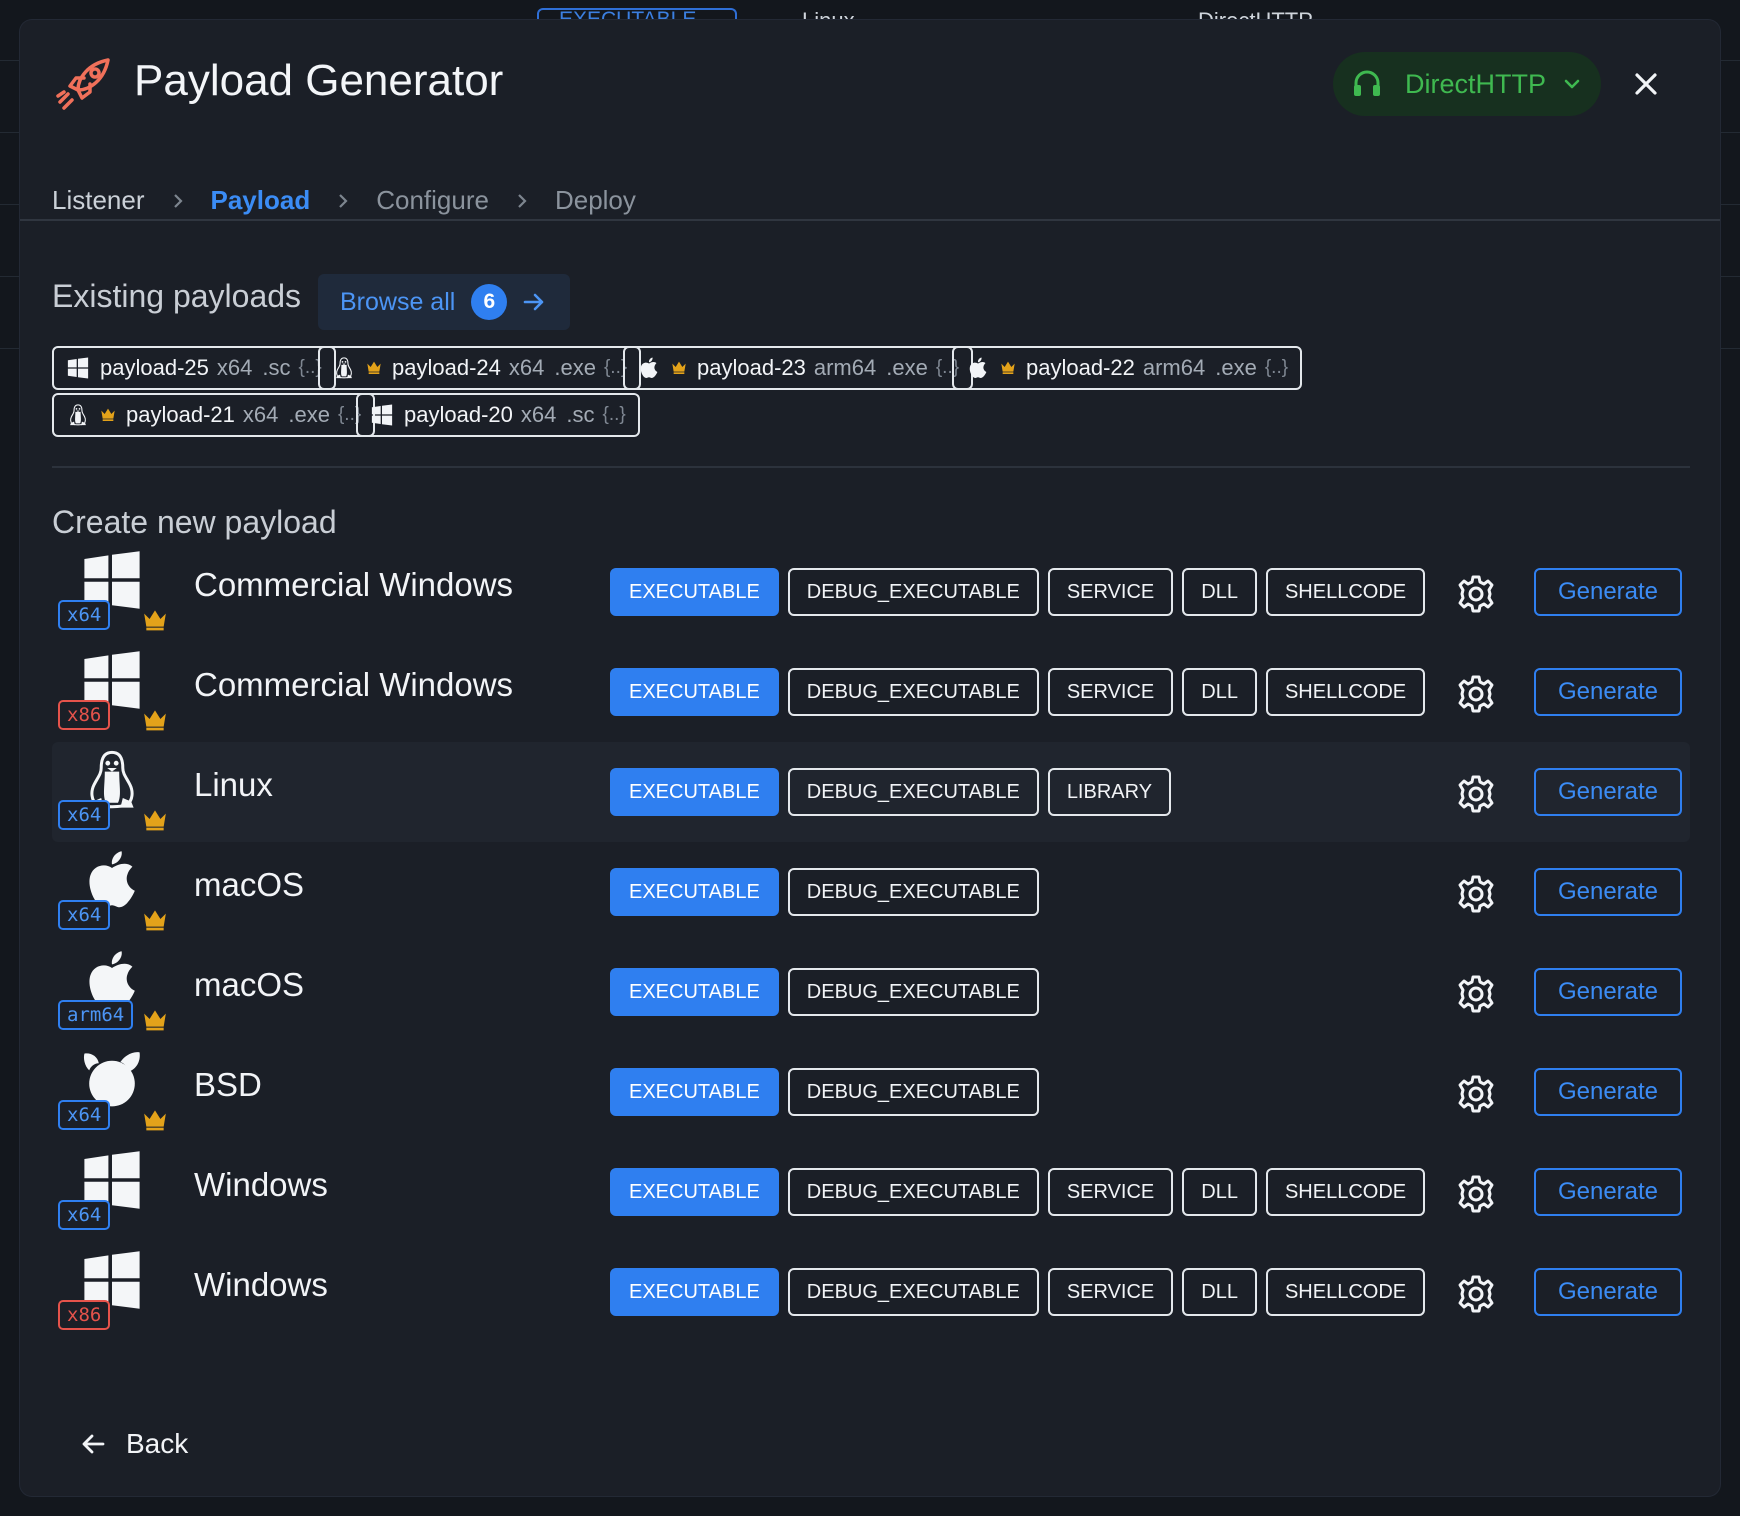  Describe the element at coordinates (261, 200) in the screenshot. I see `breadcrumb-step-payload: Payload` at that location.